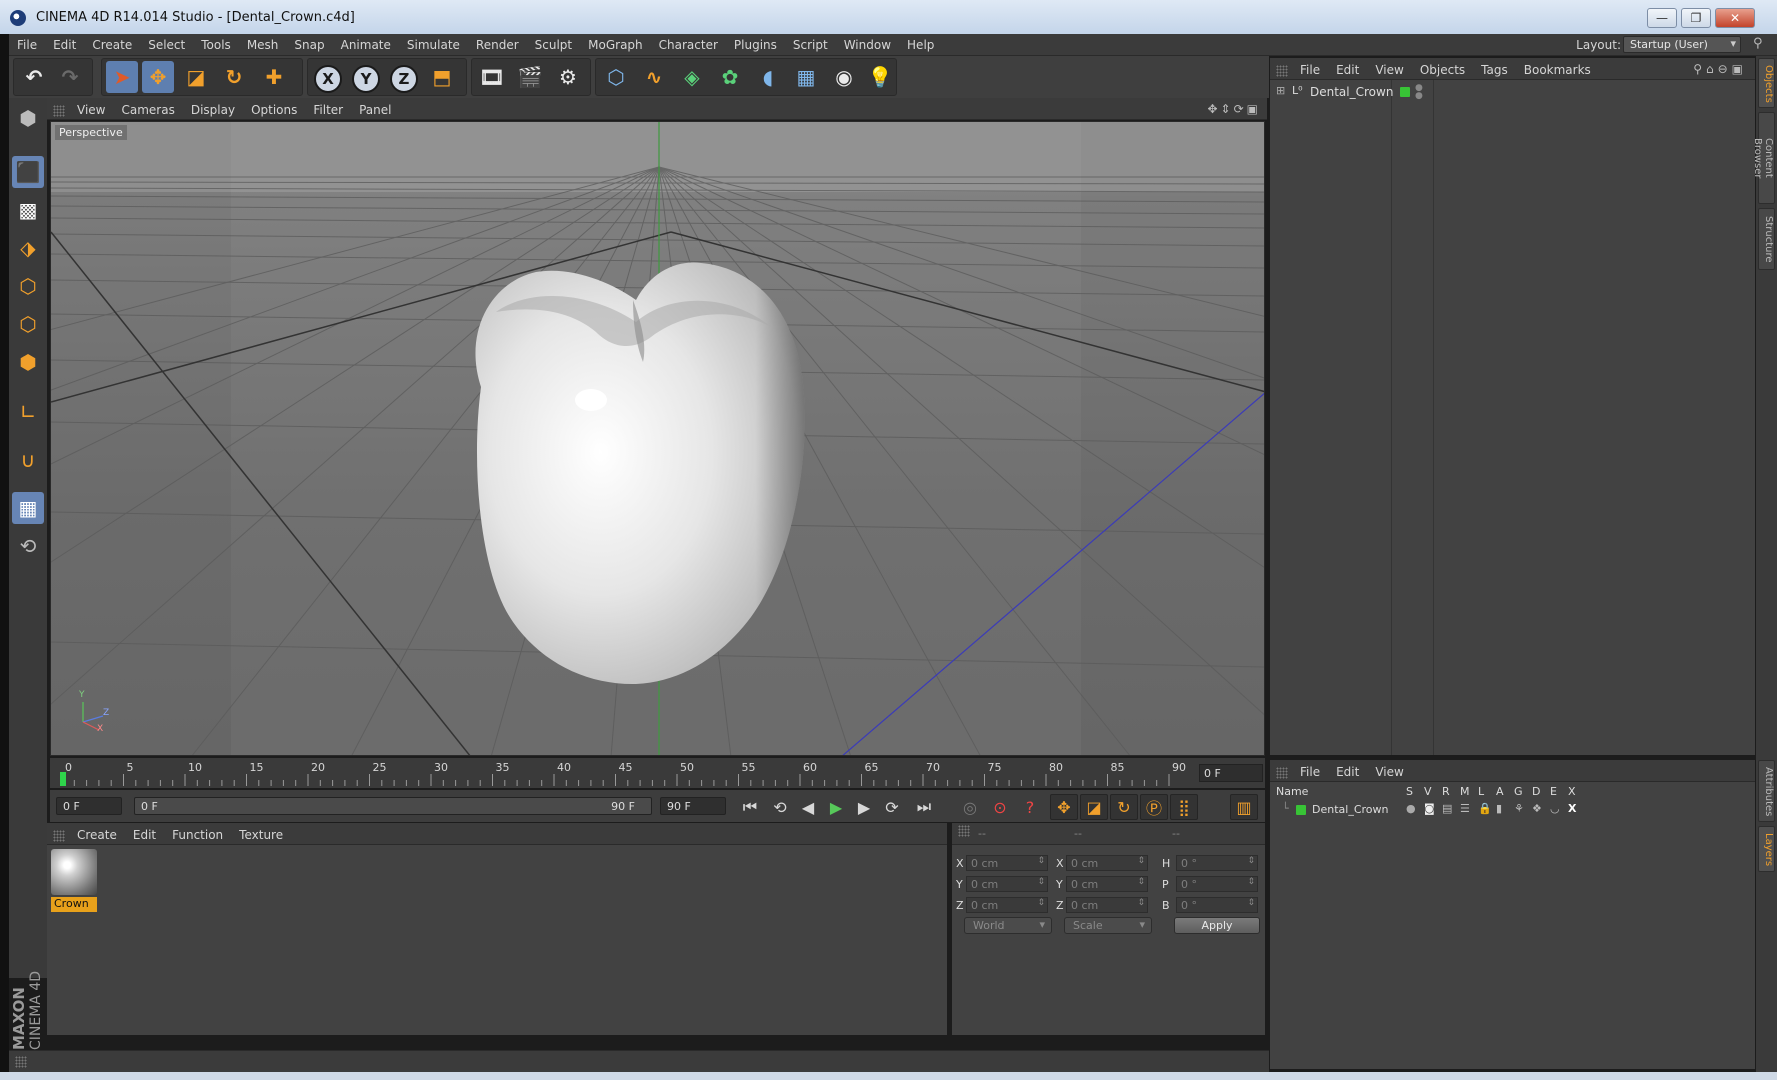  Describe the element at coordinates (1007, 863) in the screenshot. I see `pos-x-field: 0 cm` at that location.